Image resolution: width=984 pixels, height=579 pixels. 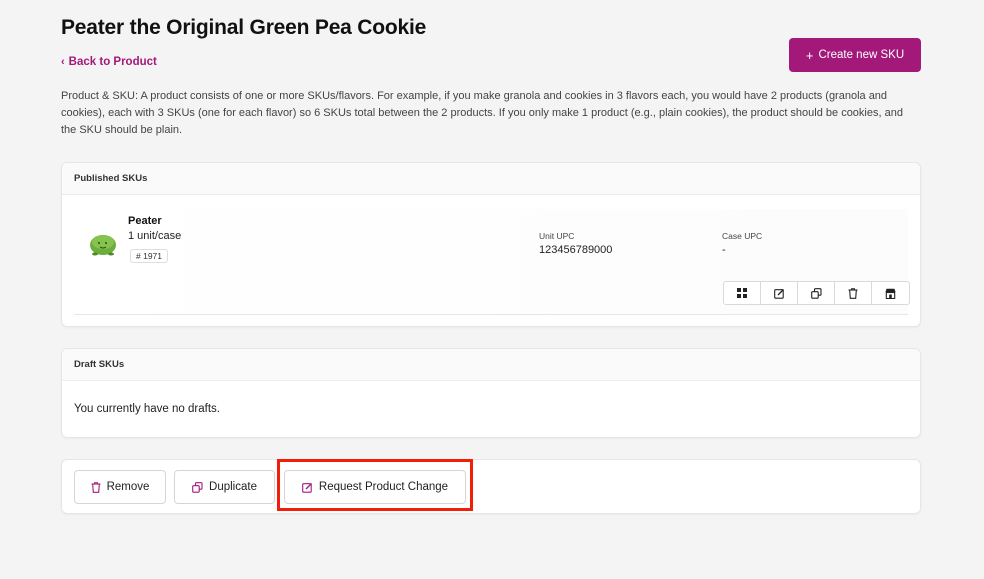 What do you see at coordinates (491, 365) in the screenshot?
I see `draft-skus-header: Draft SKUs` at bounding box center [491, 365].